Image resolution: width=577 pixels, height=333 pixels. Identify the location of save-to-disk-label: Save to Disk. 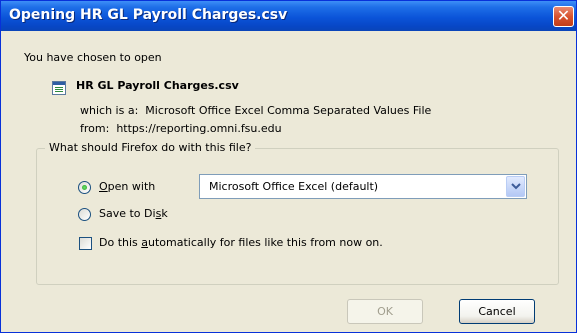
(133, 213).